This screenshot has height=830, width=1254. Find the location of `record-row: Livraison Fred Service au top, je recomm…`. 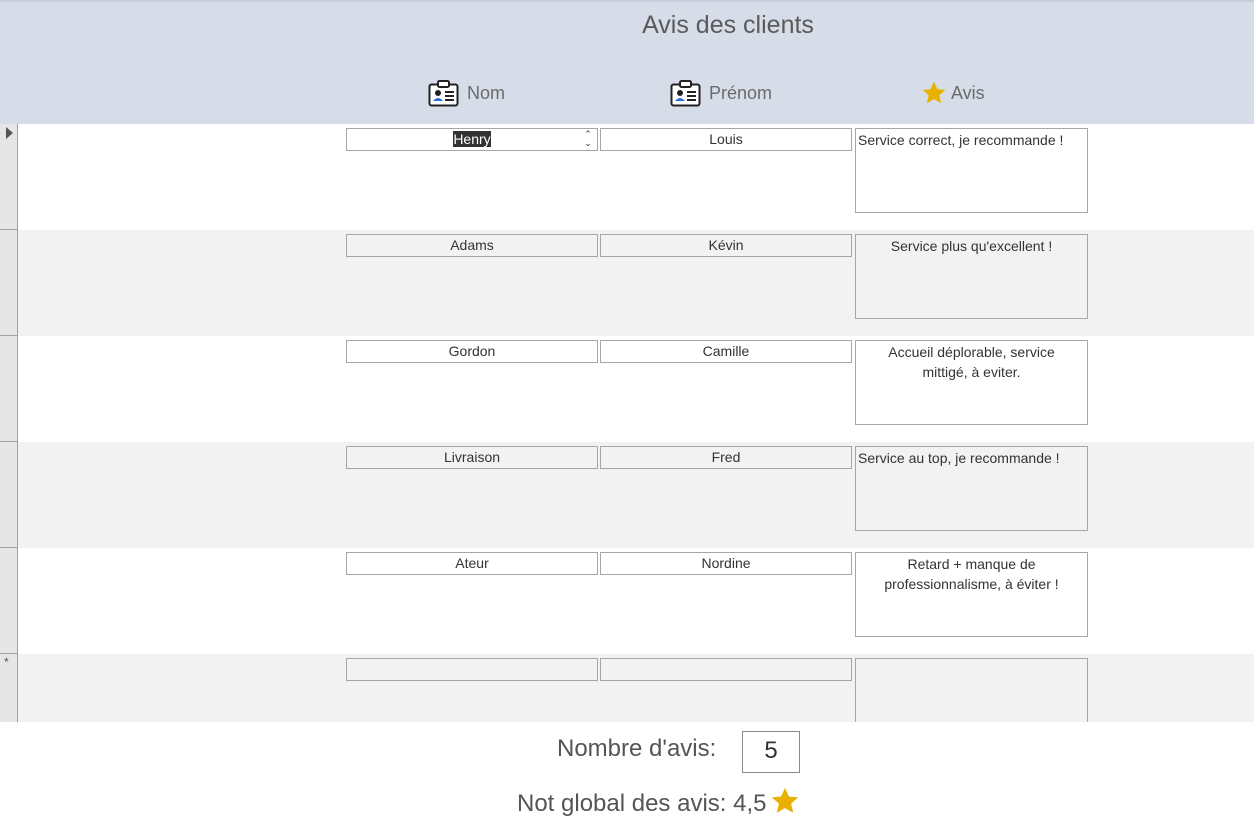

record-row: Livraison Fred Service au top, je recomm… is located at coordinates (627, 495).